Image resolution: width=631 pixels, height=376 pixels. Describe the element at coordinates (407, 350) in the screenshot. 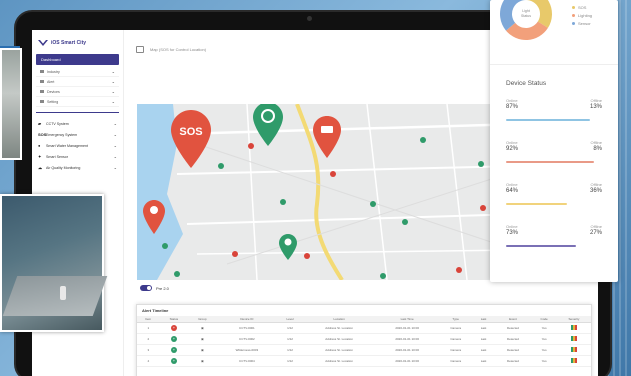

I see `last-time: 2020-01-01 10:00` at that location.